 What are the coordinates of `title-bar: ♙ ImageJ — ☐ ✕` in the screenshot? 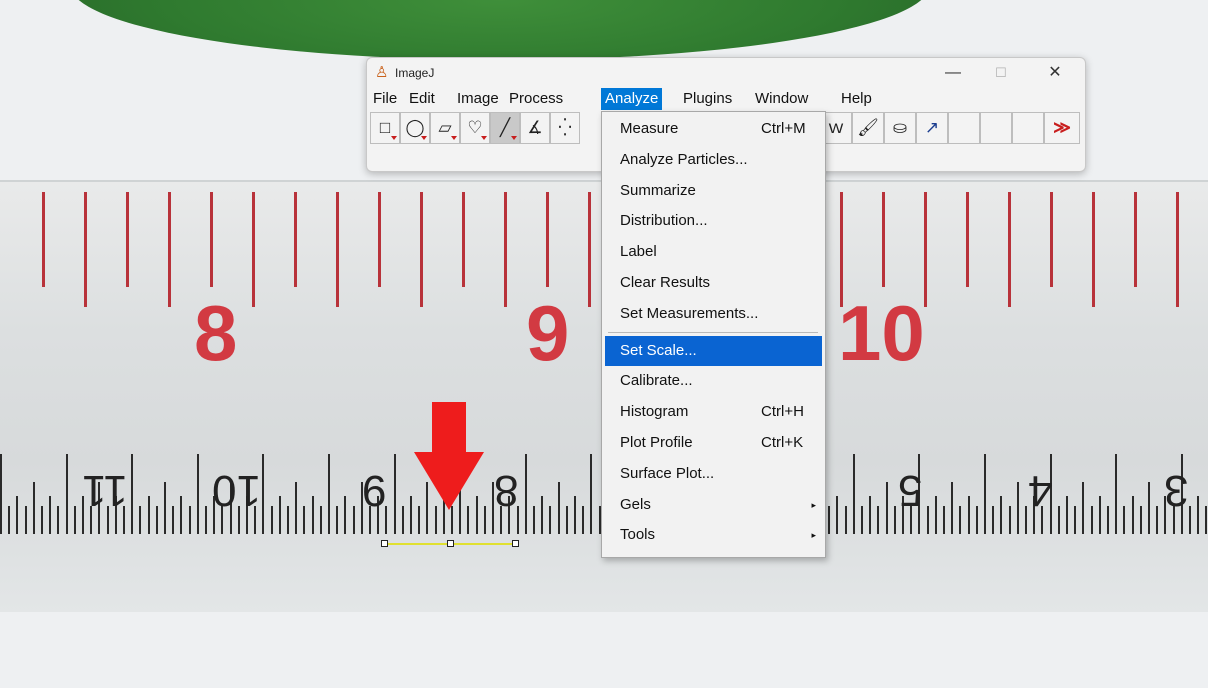 It's located at (726, 73).